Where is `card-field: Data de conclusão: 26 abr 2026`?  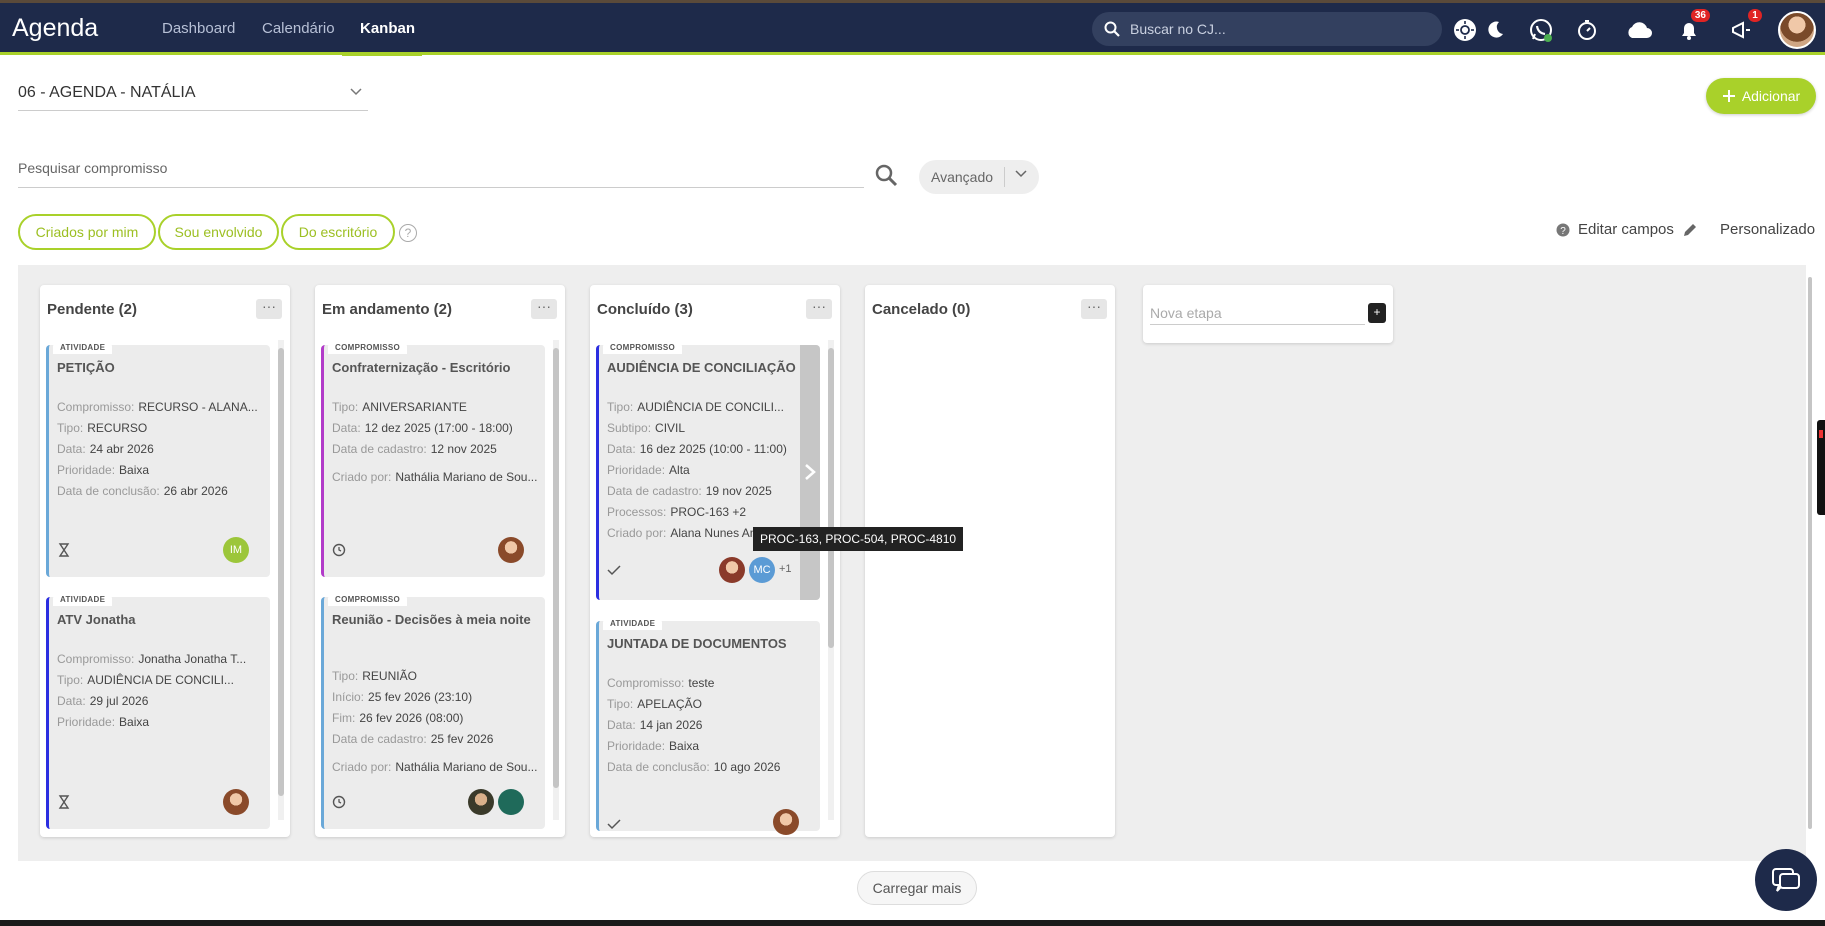 card-field: Data de conclusão: 26 abr 2026 is located at coordinates (142, 491).